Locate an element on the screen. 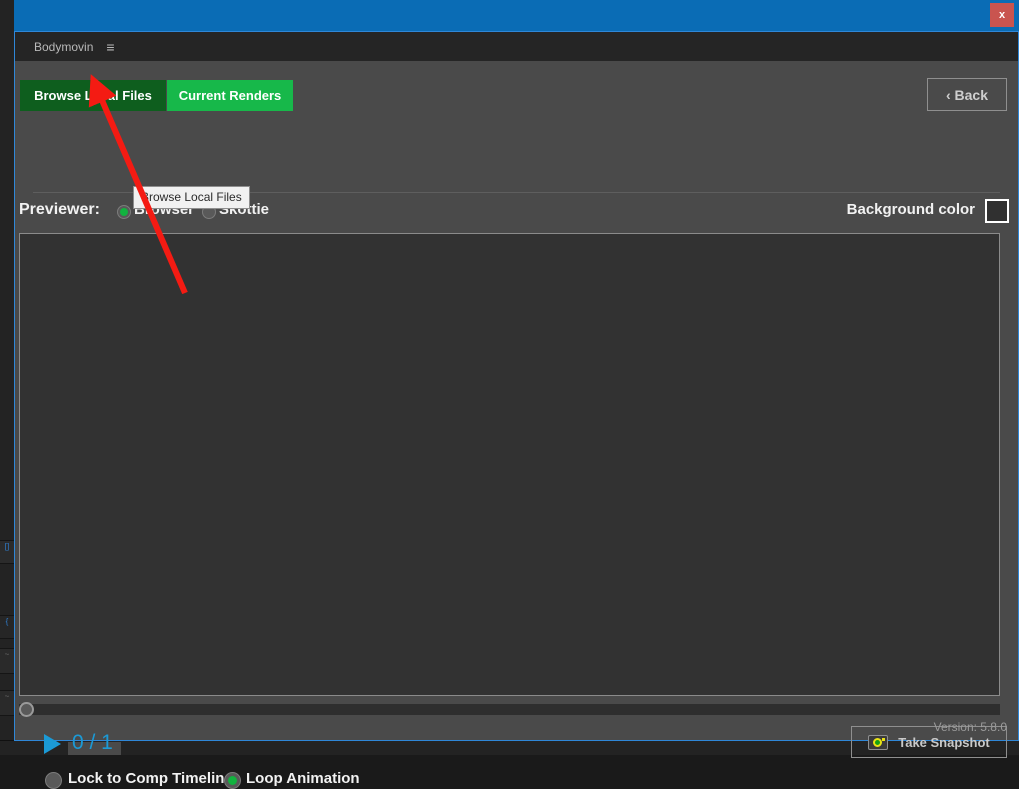 The height and width of the screenshot is (789, 1019). scrubber-track is located at coordinates (509, 709).